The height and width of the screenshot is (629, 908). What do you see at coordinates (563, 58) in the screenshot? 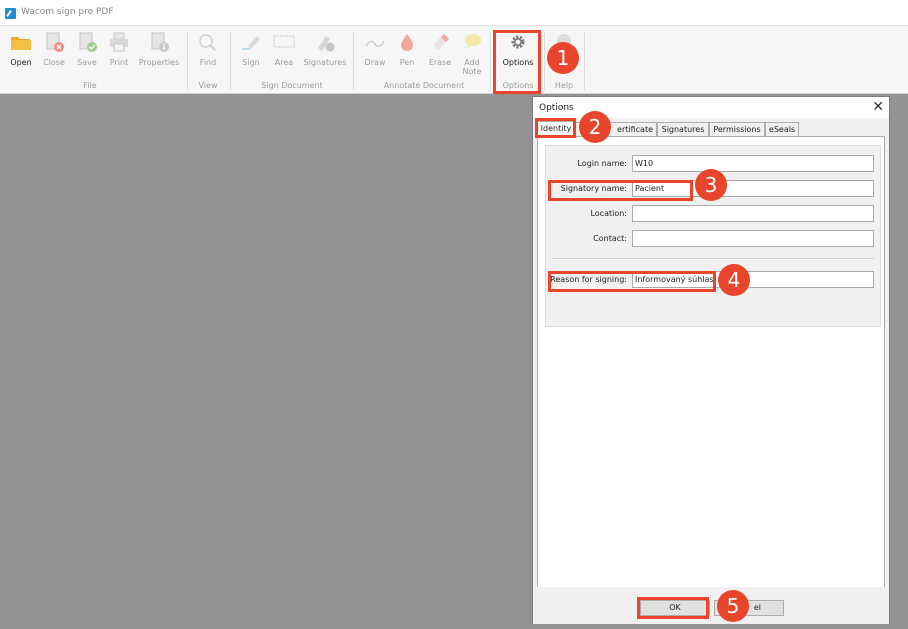
I see `step-marker-1: 1` at bounding box center [563, 58].